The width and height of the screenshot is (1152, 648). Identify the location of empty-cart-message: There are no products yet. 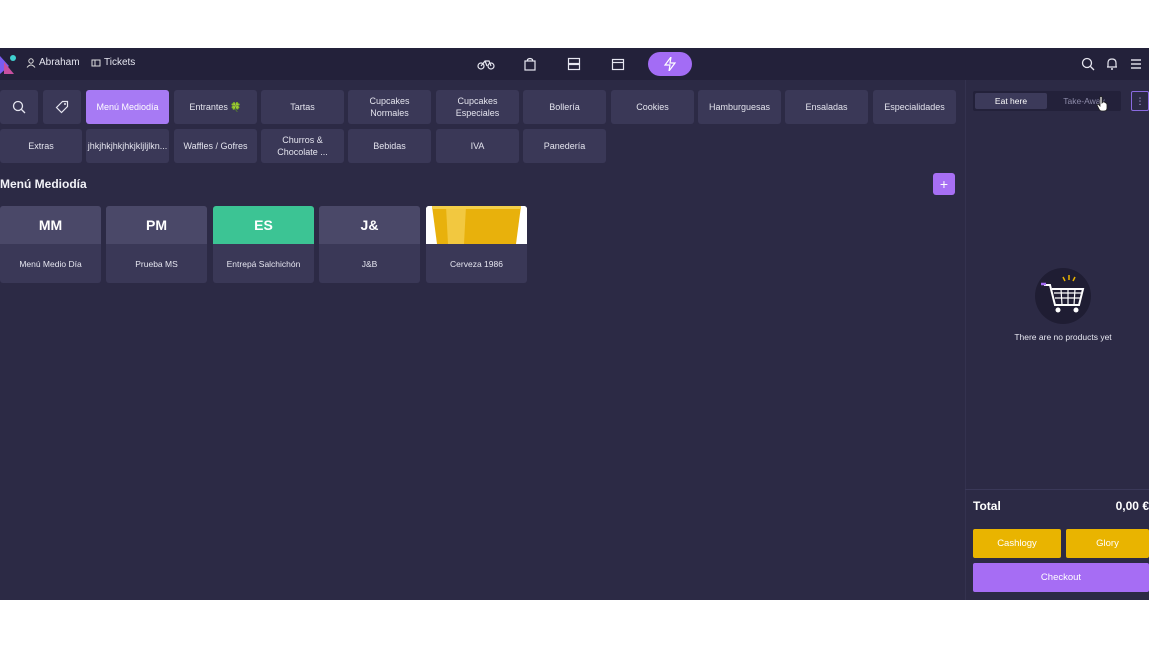
(1063, 337).